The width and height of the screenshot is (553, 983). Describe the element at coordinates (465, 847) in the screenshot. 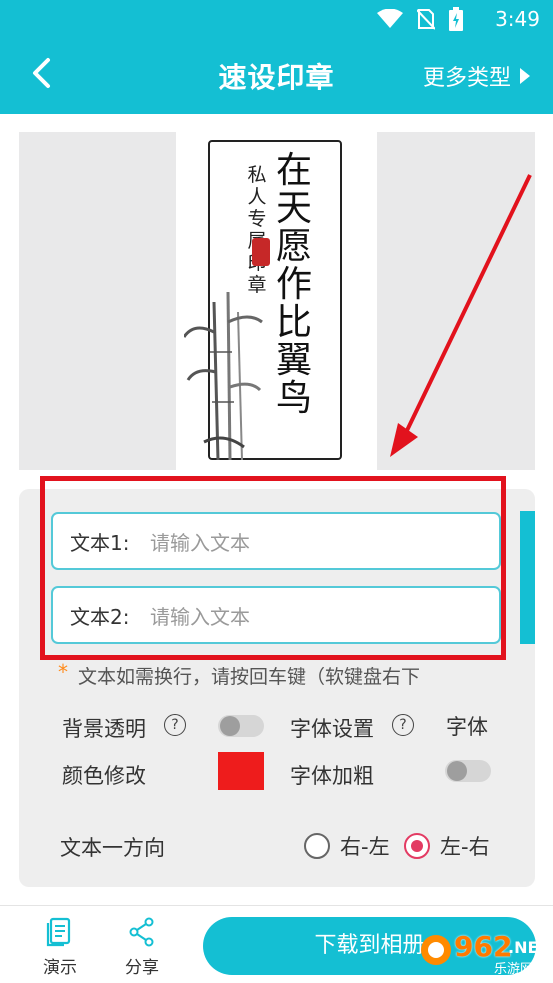

I see `radio-label: 左-右` at that location.